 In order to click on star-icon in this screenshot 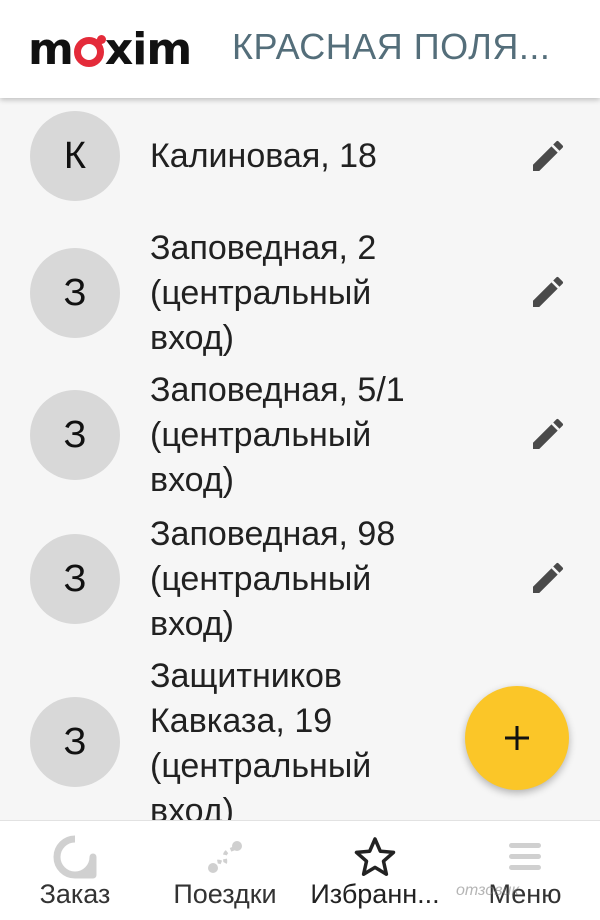, I will do `click(375, 856)`.